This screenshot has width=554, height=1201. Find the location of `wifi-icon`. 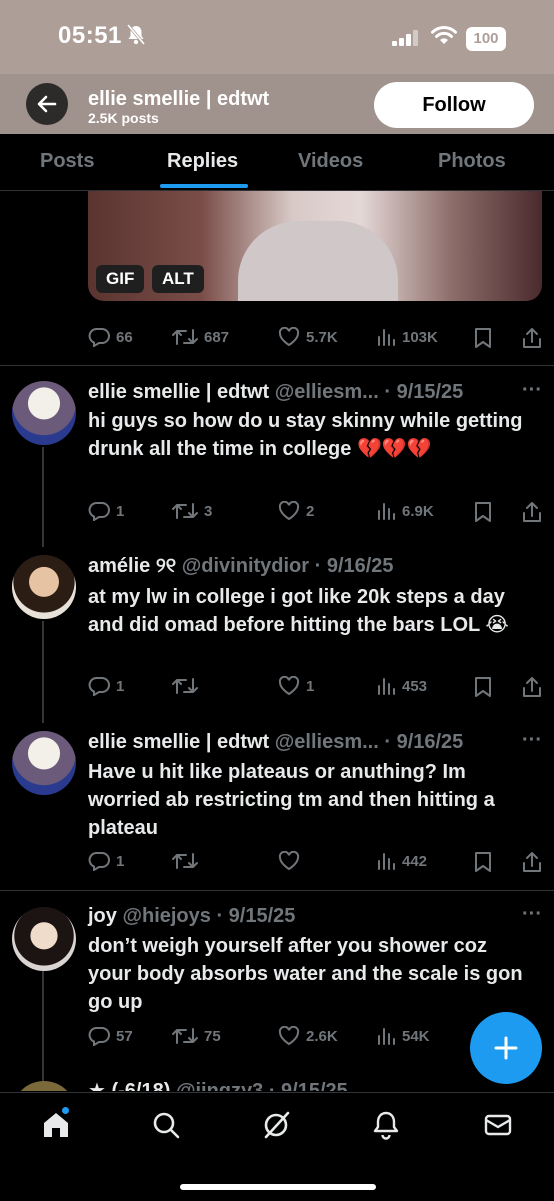

wifi-icon is located at coordinates (444, 34).